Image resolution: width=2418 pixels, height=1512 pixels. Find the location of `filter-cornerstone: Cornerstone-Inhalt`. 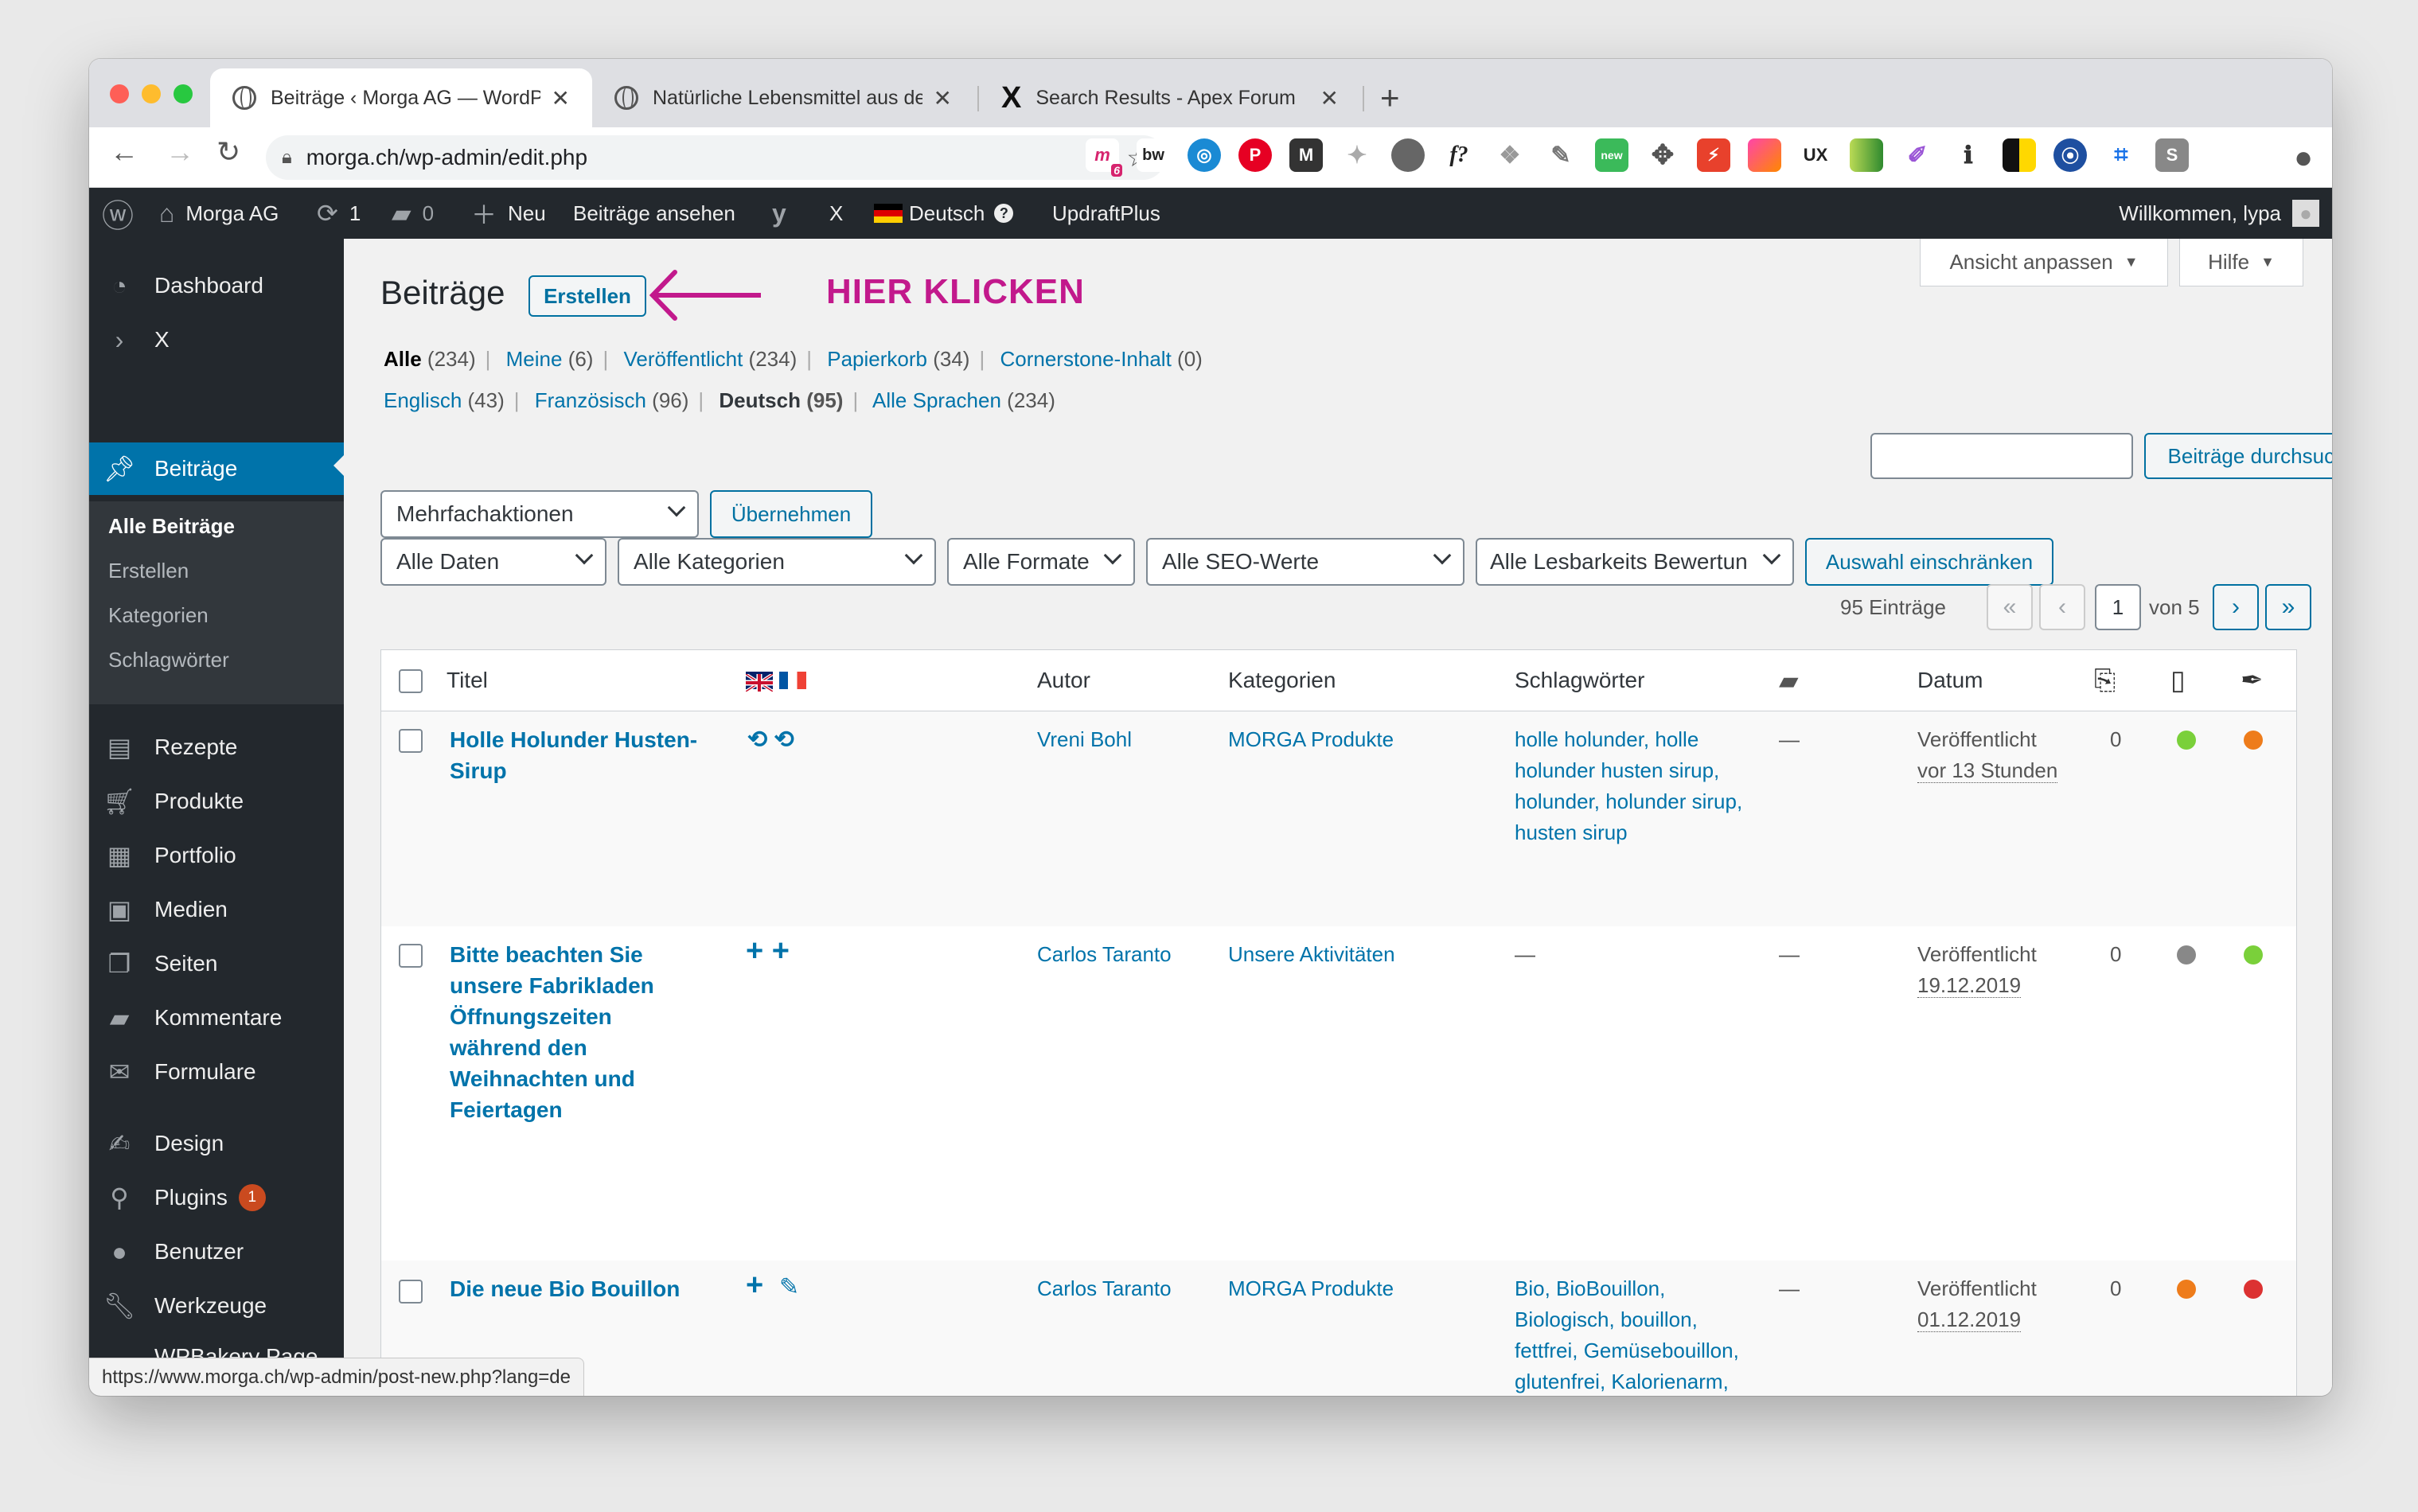

filter-cornerstone: Cornerstone-Inhalt is located at coordinates (1085, 359).